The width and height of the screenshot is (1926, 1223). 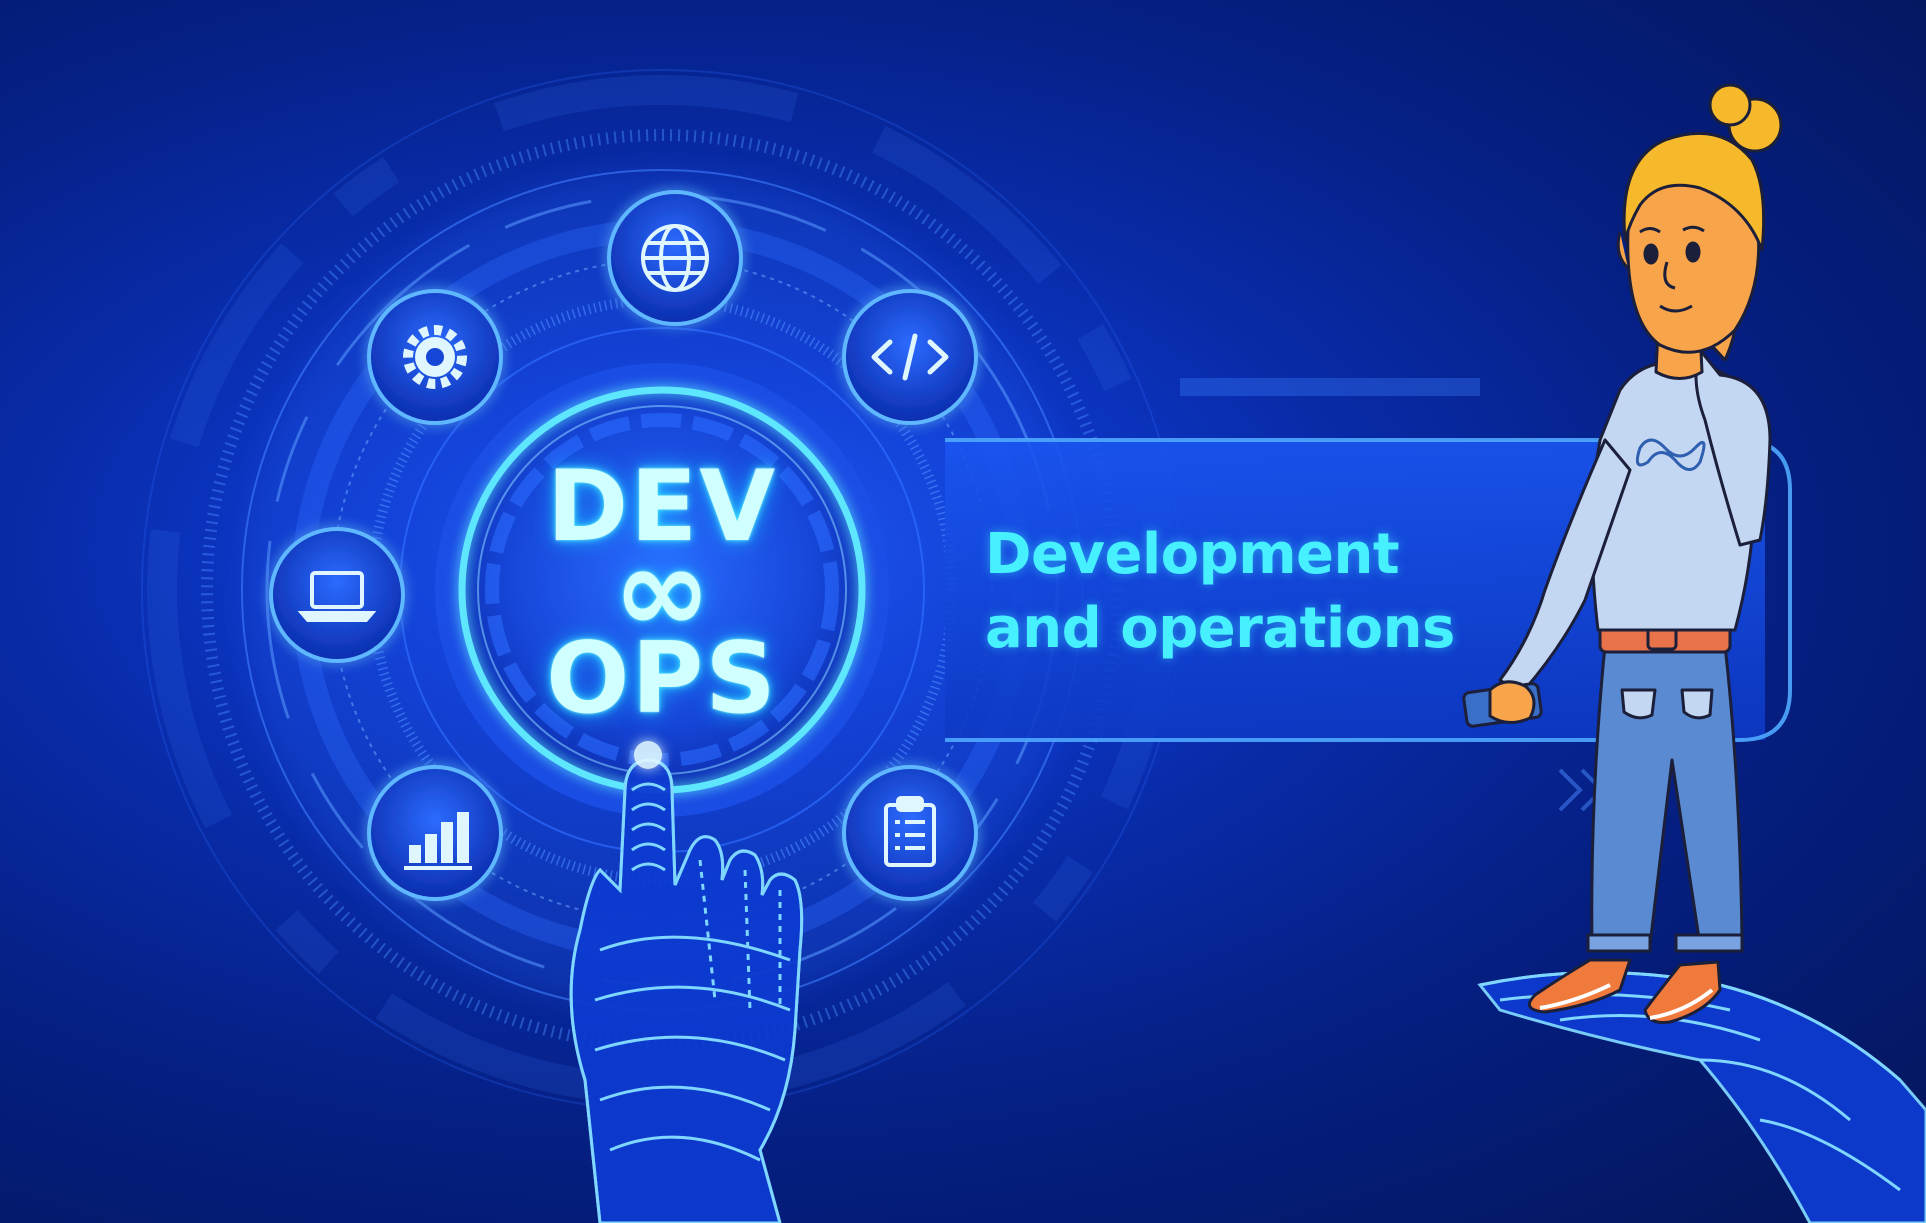 What do you see at coordinates (662, 590) in the screenshot?
I see `infinity-icon: ∞` at bounding box center [662, 590].